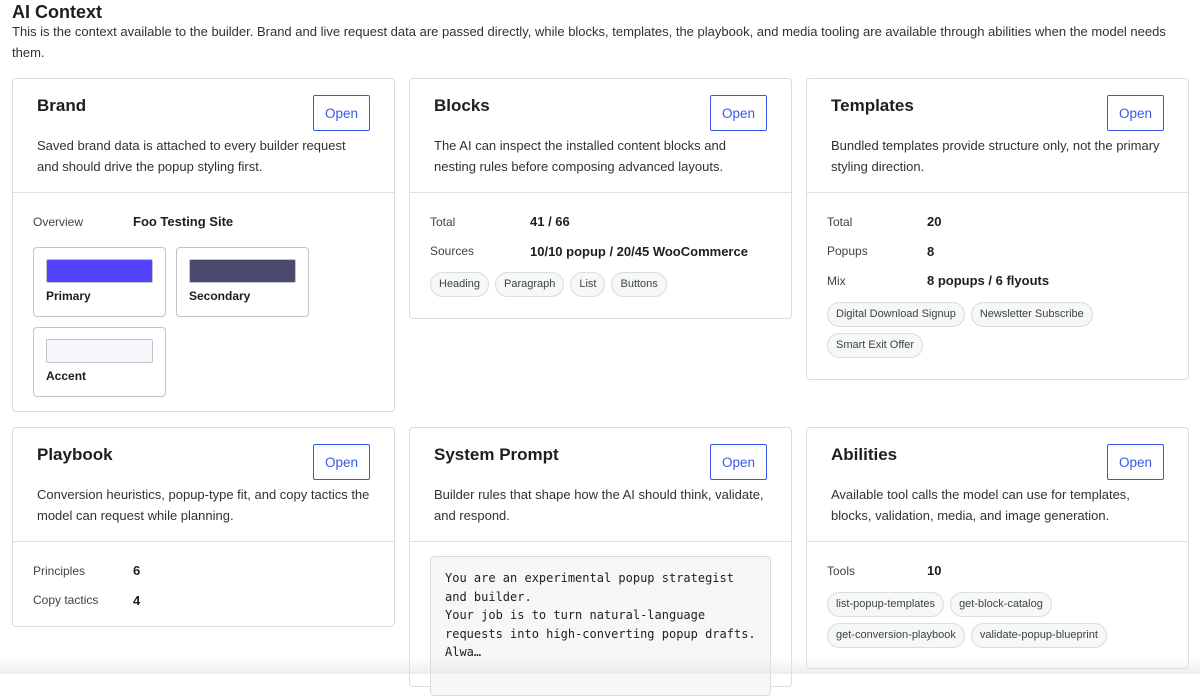  What do you see at coordinates (840, 221) in the screenshot?
I see `templates-total-label: Total` at bounding box center [840, 221].